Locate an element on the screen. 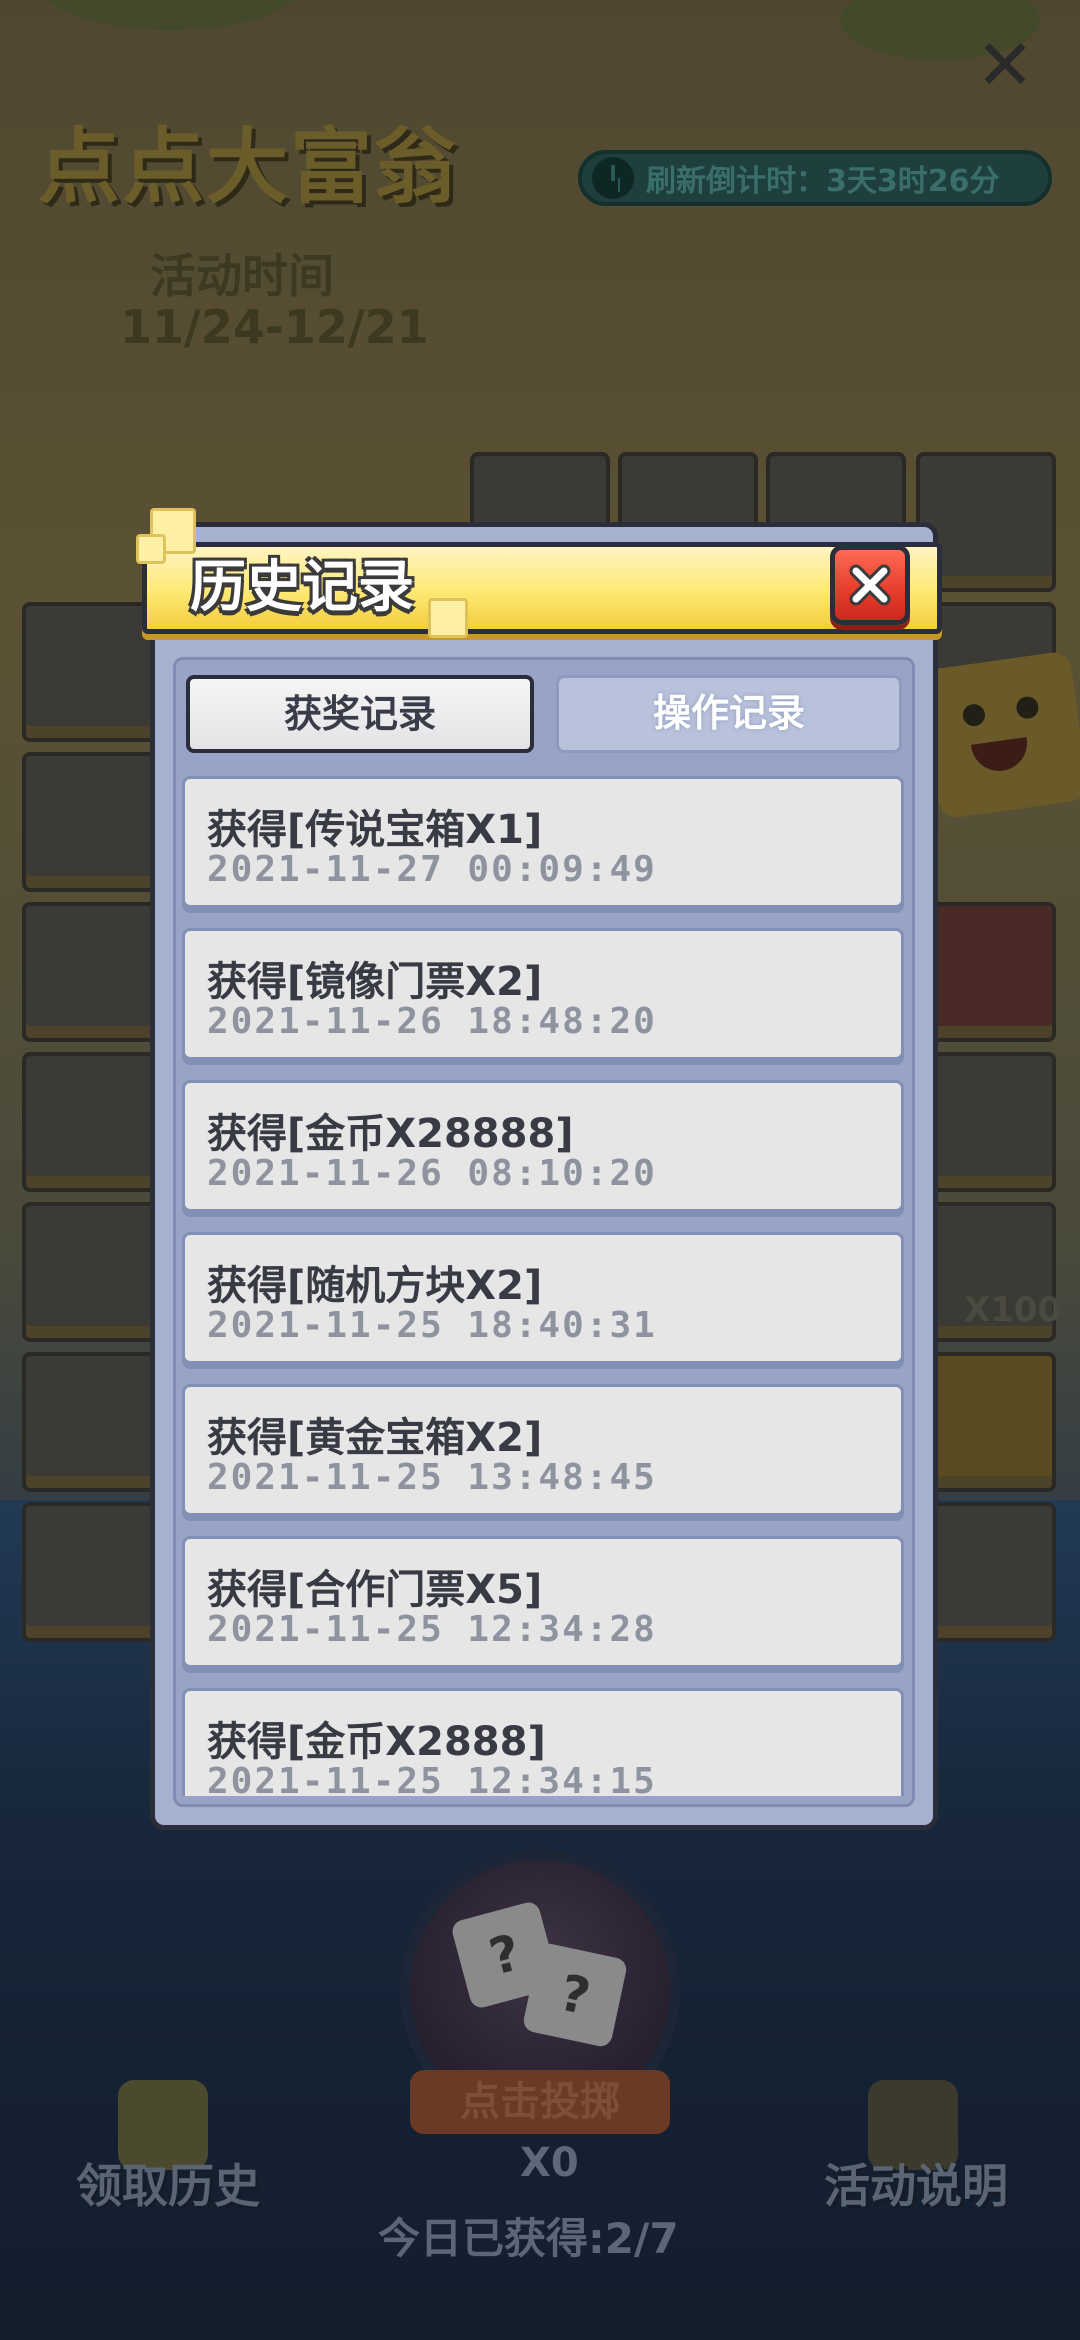  close-icon is located at coordinates (870, 585).